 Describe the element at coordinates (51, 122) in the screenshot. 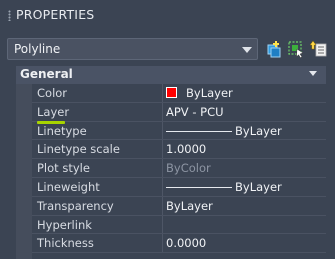

I see `layer-highlight-underline` at that location.